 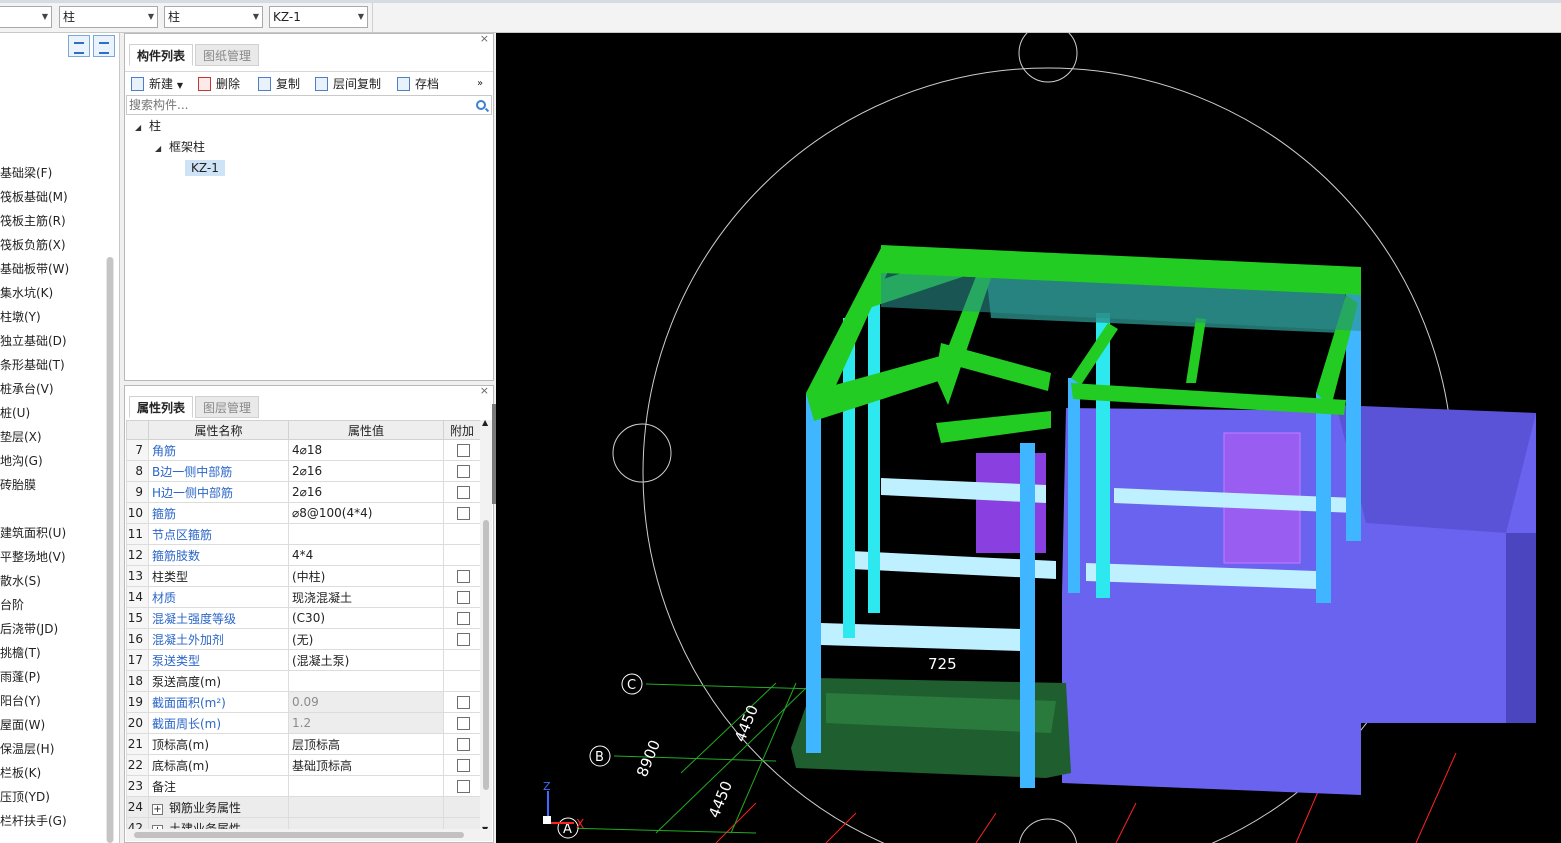 What do you see at coordinates (56, 821) in the screenshot?
I see `sidebar-item: 栏杆扶手(G)` at bounding box center [56, 821].